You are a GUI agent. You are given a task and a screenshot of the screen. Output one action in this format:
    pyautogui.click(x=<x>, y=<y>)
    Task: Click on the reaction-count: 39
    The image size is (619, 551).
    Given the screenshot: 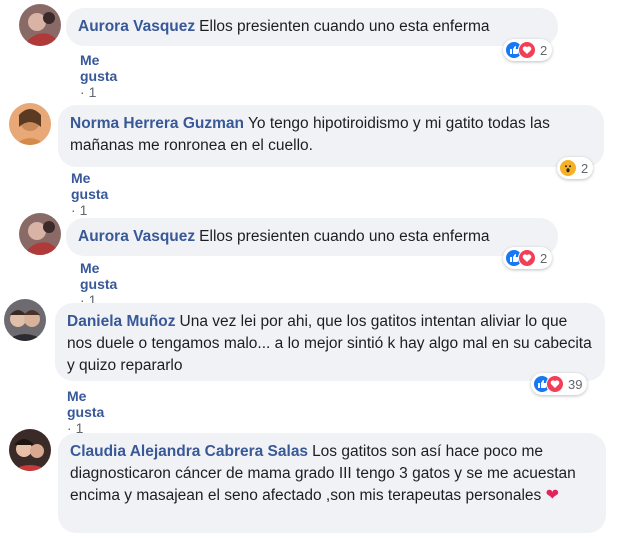 What is the action you would take?
    pyautogui.click(x=575, y=384)
    